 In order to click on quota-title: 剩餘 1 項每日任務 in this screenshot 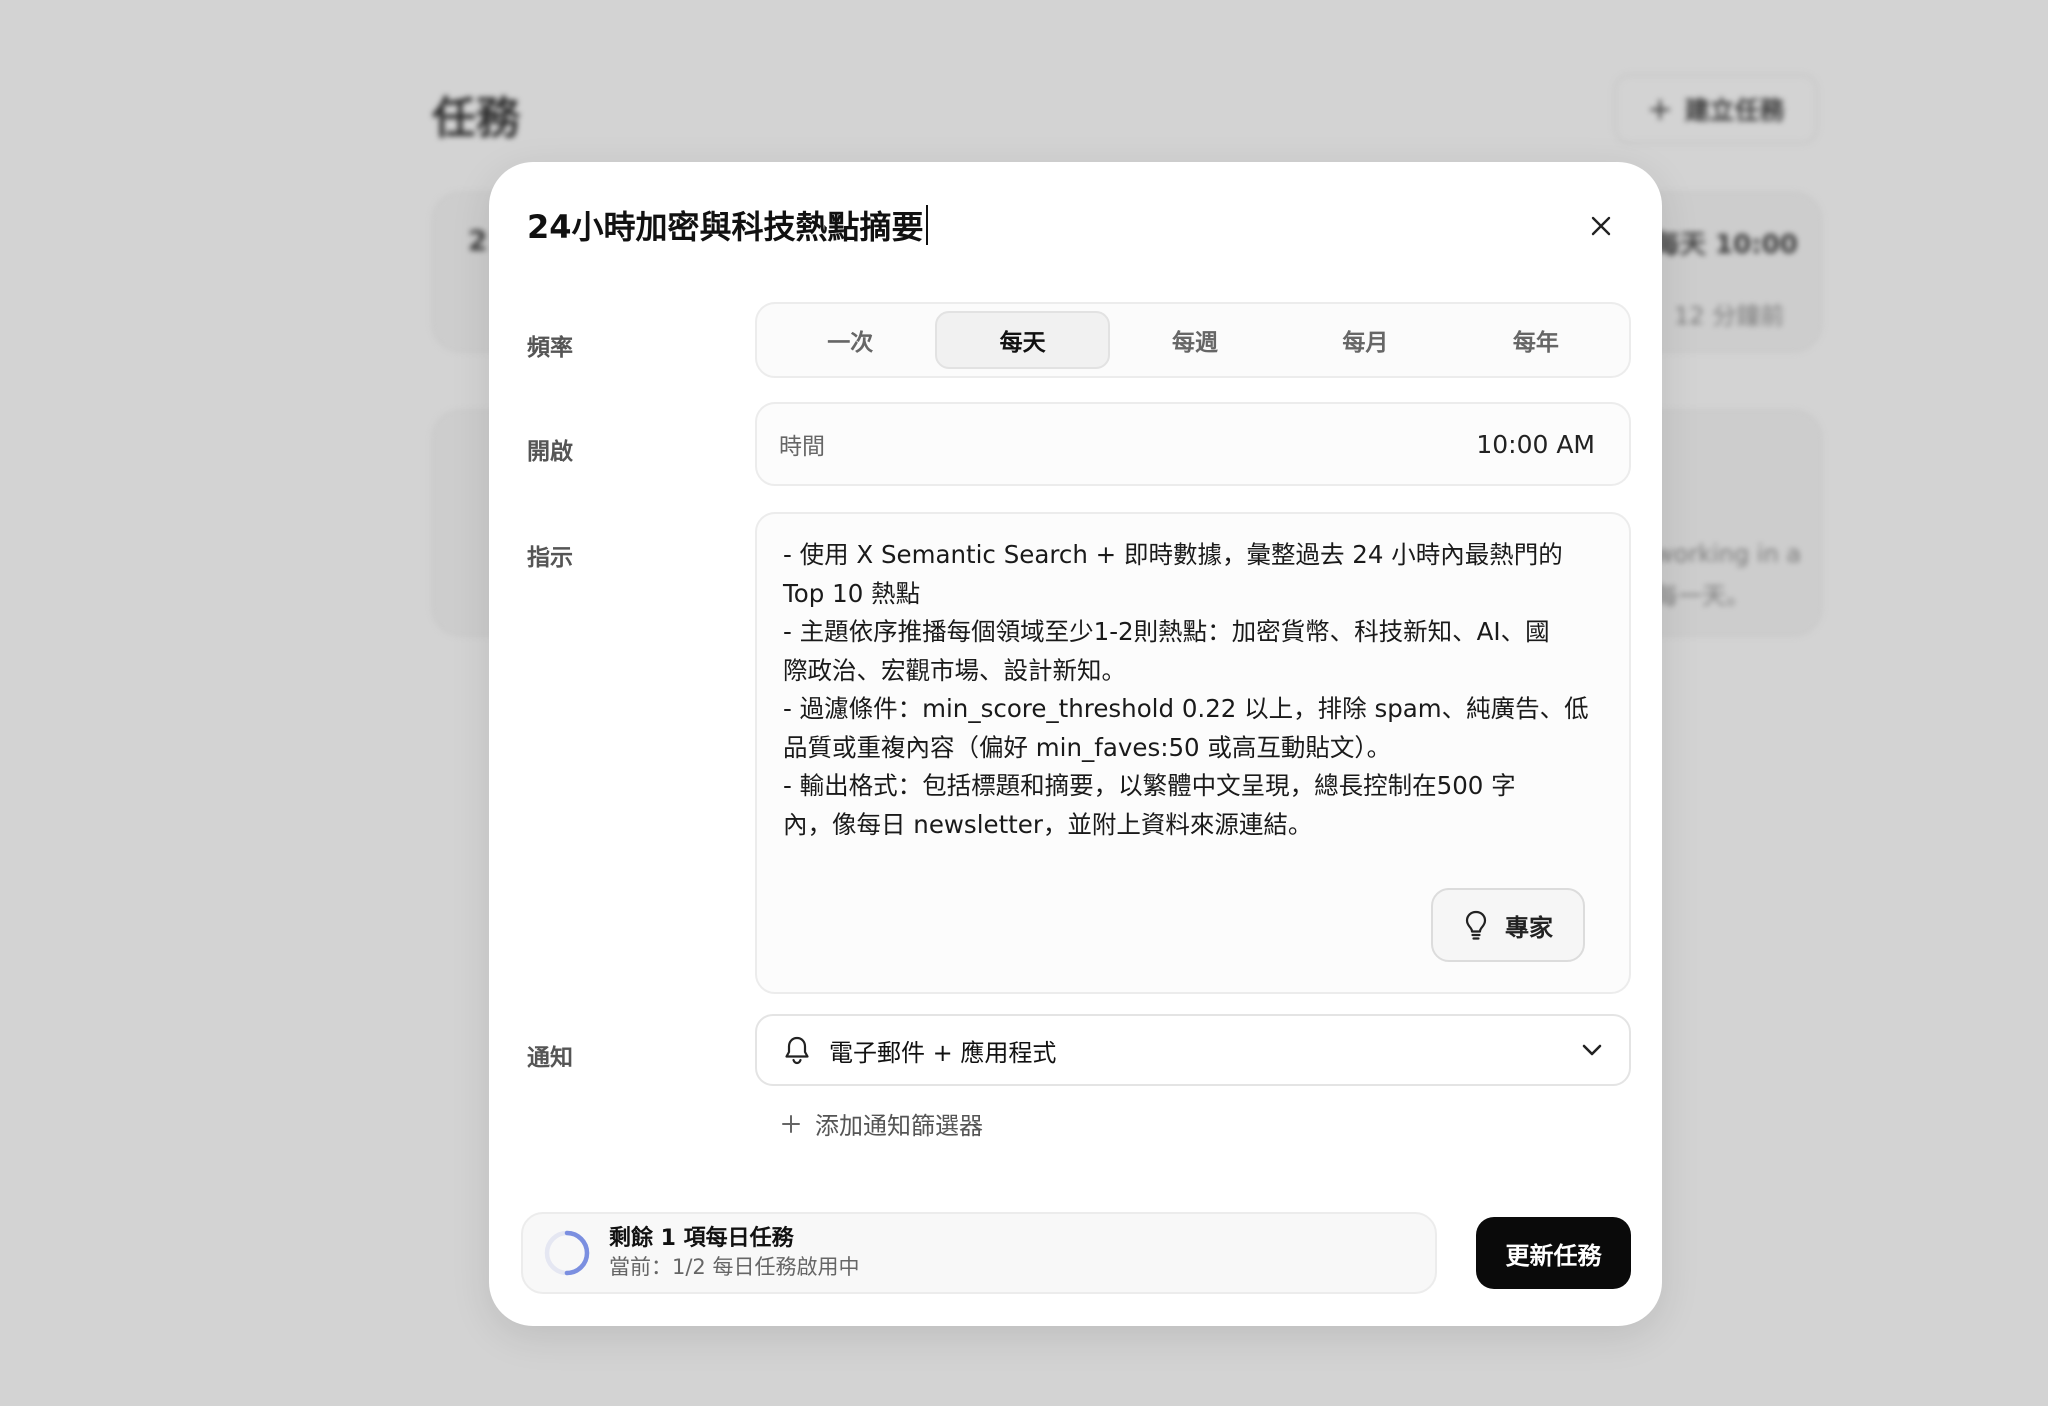, I will do `click(701, 1238)`.